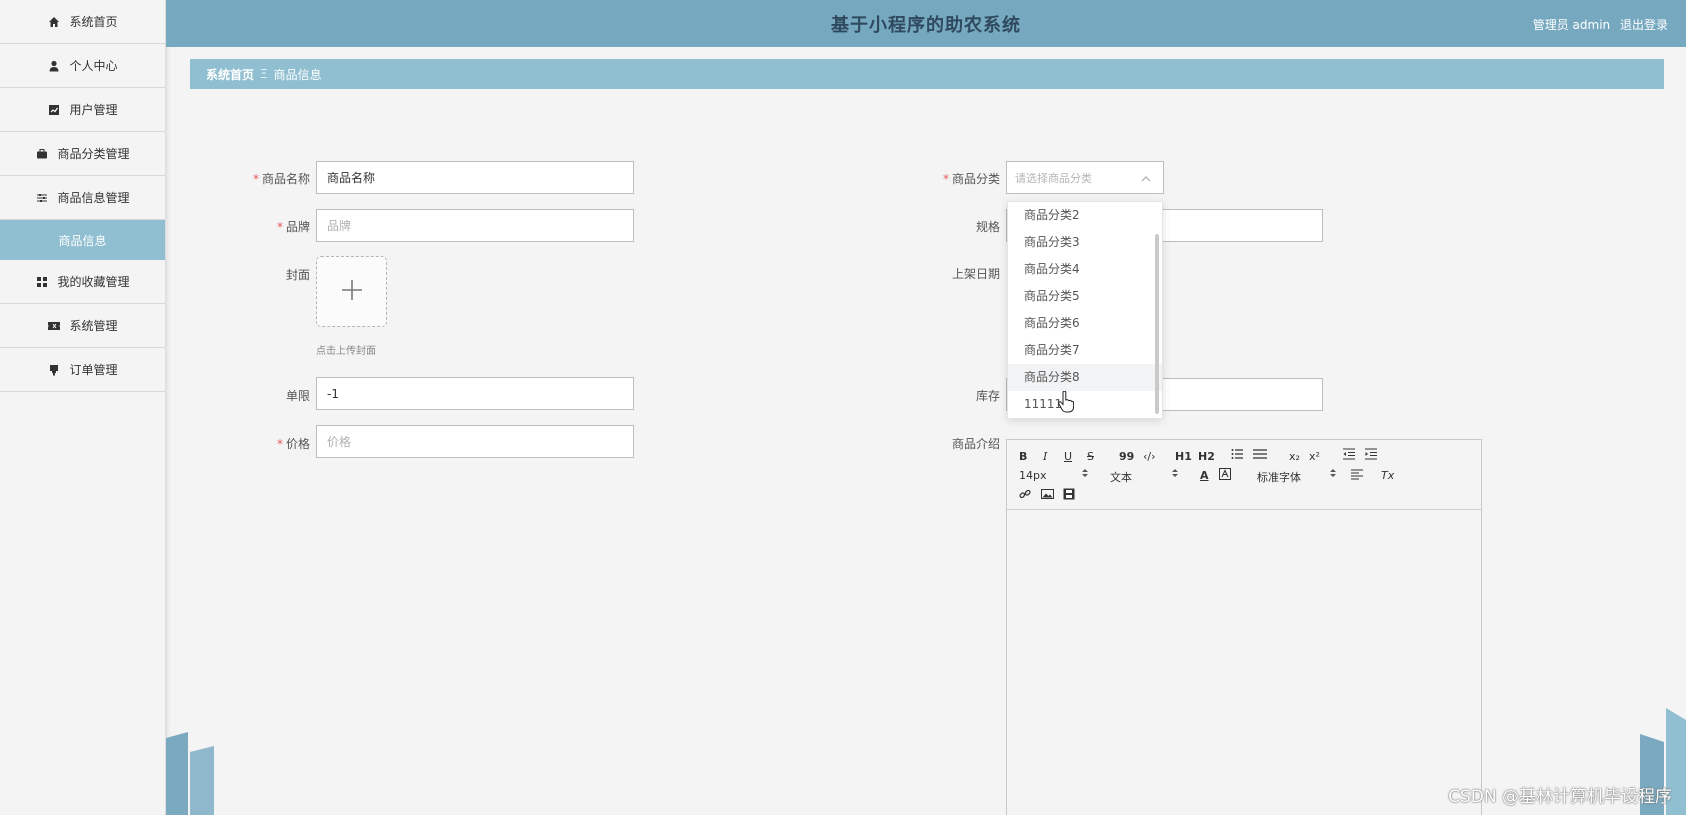 The image size is (1686, 815). I want to click on app-title: 基于小程序的助农系统, so click(926, 25).